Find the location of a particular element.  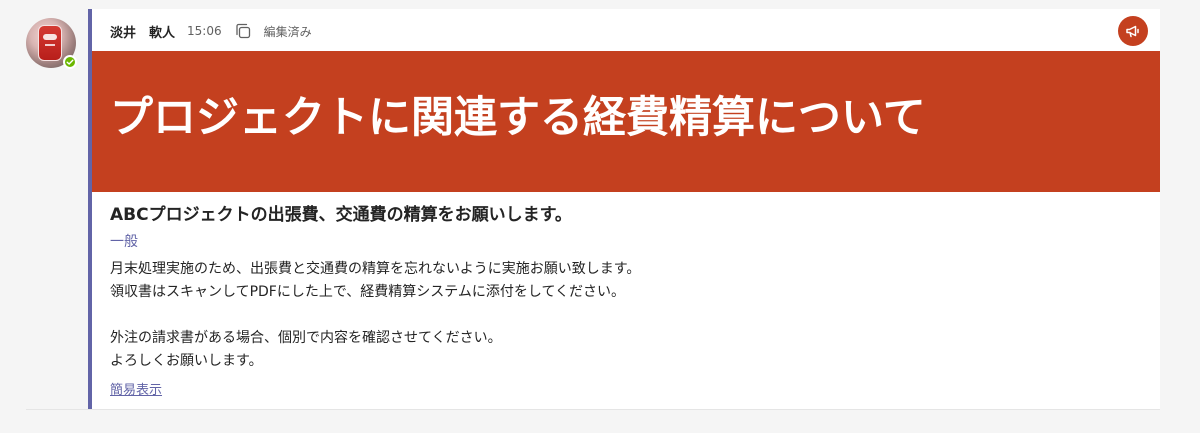

body-line: 月末処理実施のため、出張費と交通費の精算を忘れないように実施お願い致します。 is located at coordinates (375, 269).